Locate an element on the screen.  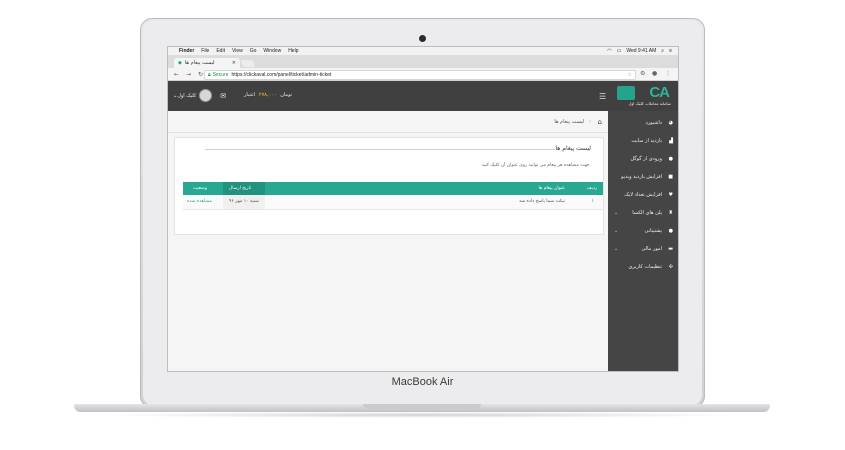
header-status: وضعیت is located at coordinates (200, 188).